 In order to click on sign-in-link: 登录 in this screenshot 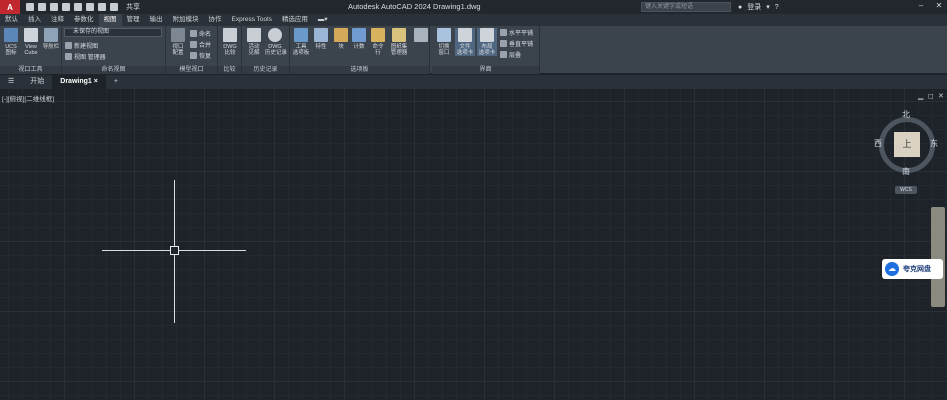, I will do `click(754, 7)`.